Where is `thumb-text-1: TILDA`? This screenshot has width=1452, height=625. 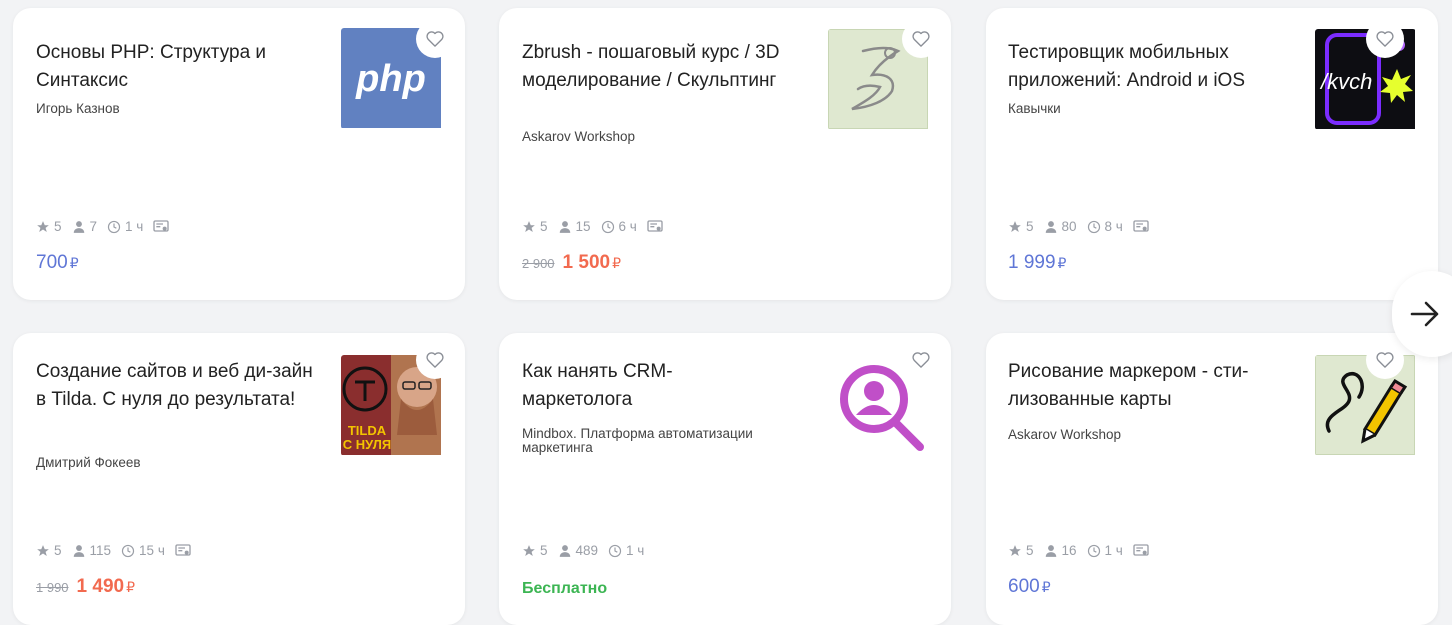
thumb-text-1: TILDA is located at coordinates (367, 430).